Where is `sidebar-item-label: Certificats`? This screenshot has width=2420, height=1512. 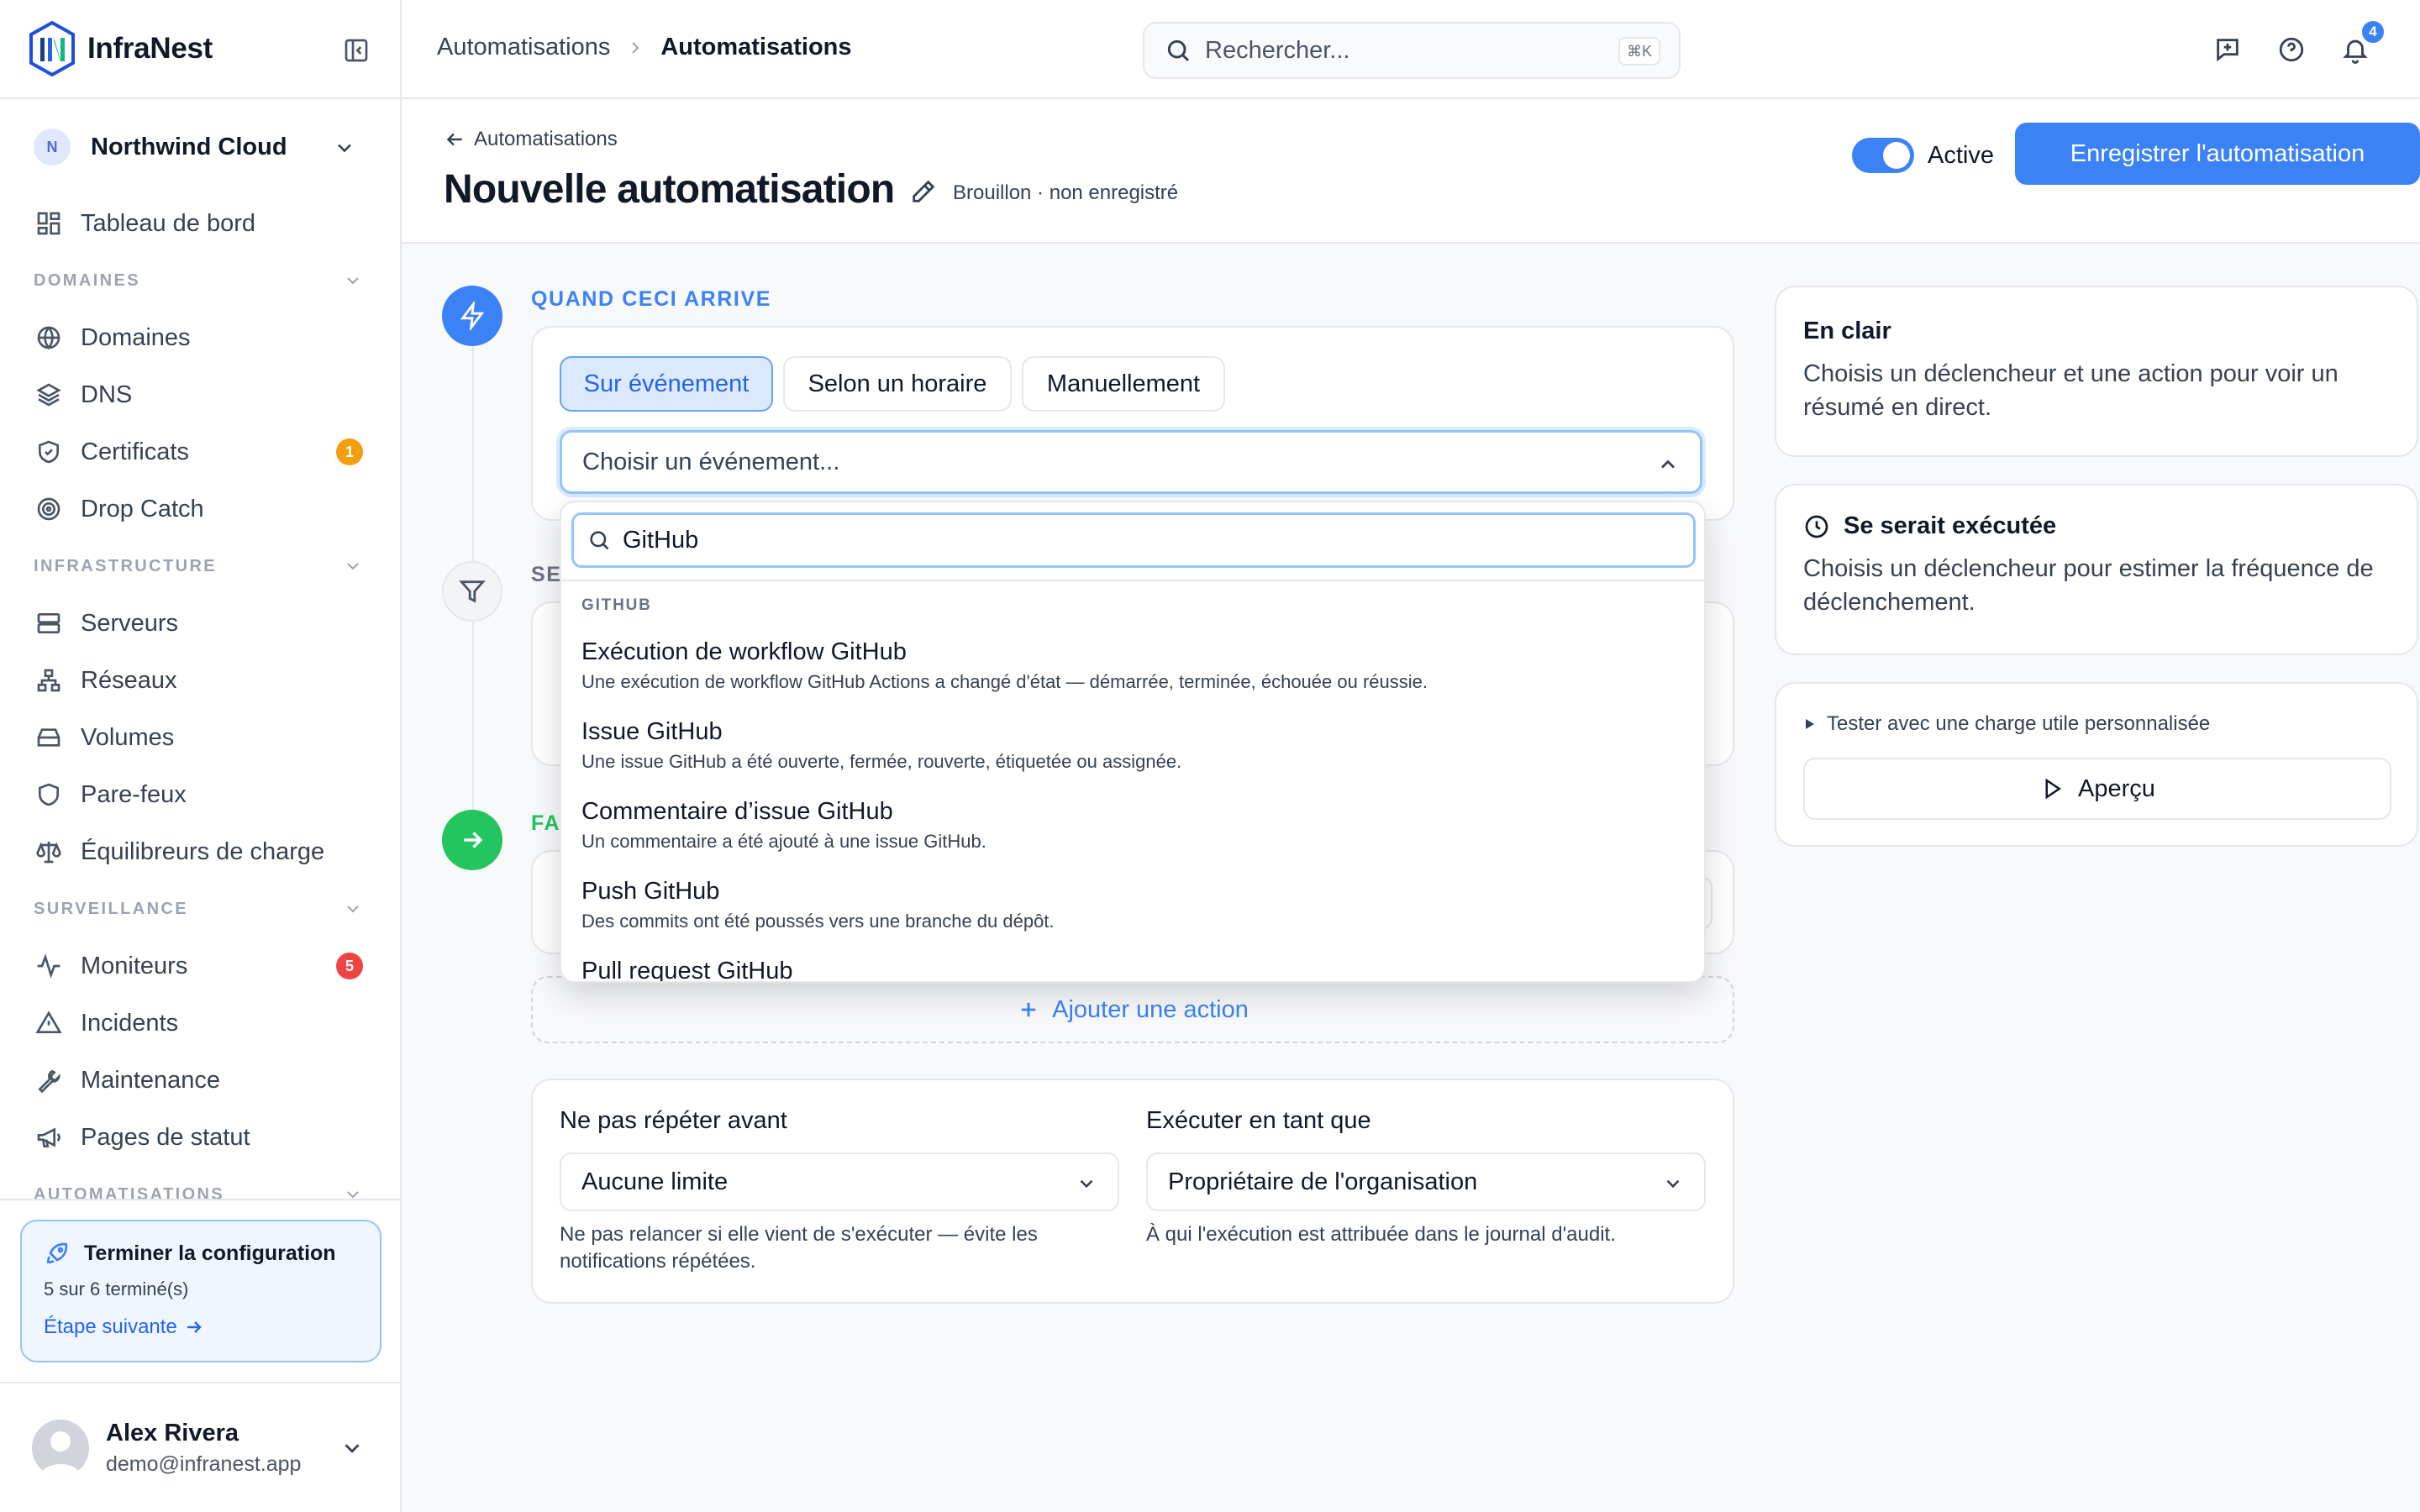
sidebar-item-label: Certificats is located at coordinates (135, 451).